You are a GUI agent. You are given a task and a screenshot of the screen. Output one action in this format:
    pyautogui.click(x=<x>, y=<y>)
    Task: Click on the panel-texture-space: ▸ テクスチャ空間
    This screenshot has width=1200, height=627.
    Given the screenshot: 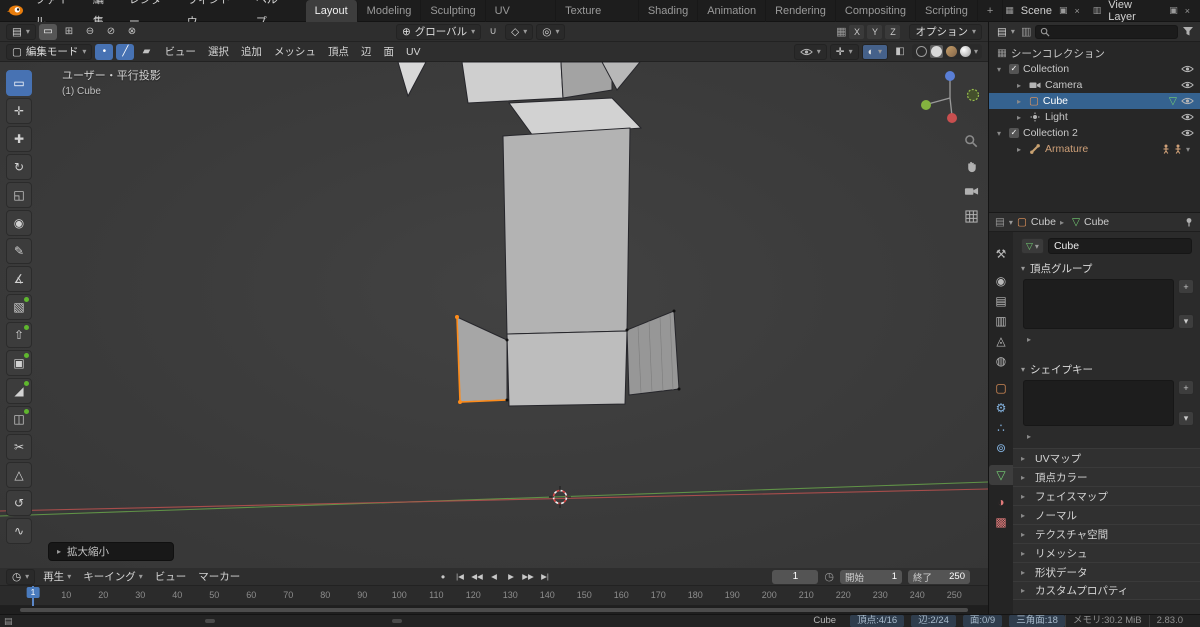 What is the action you would take?
    pyautogui.click(x=1106, y=533)
    